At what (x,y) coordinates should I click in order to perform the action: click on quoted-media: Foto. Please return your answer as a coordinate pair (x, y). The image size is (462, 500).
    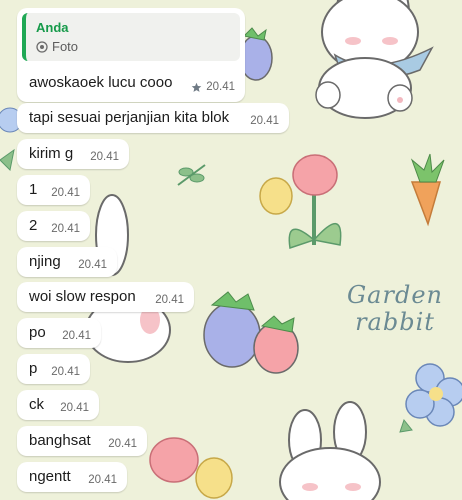
    Looking at the image, I should click on (57, 46).